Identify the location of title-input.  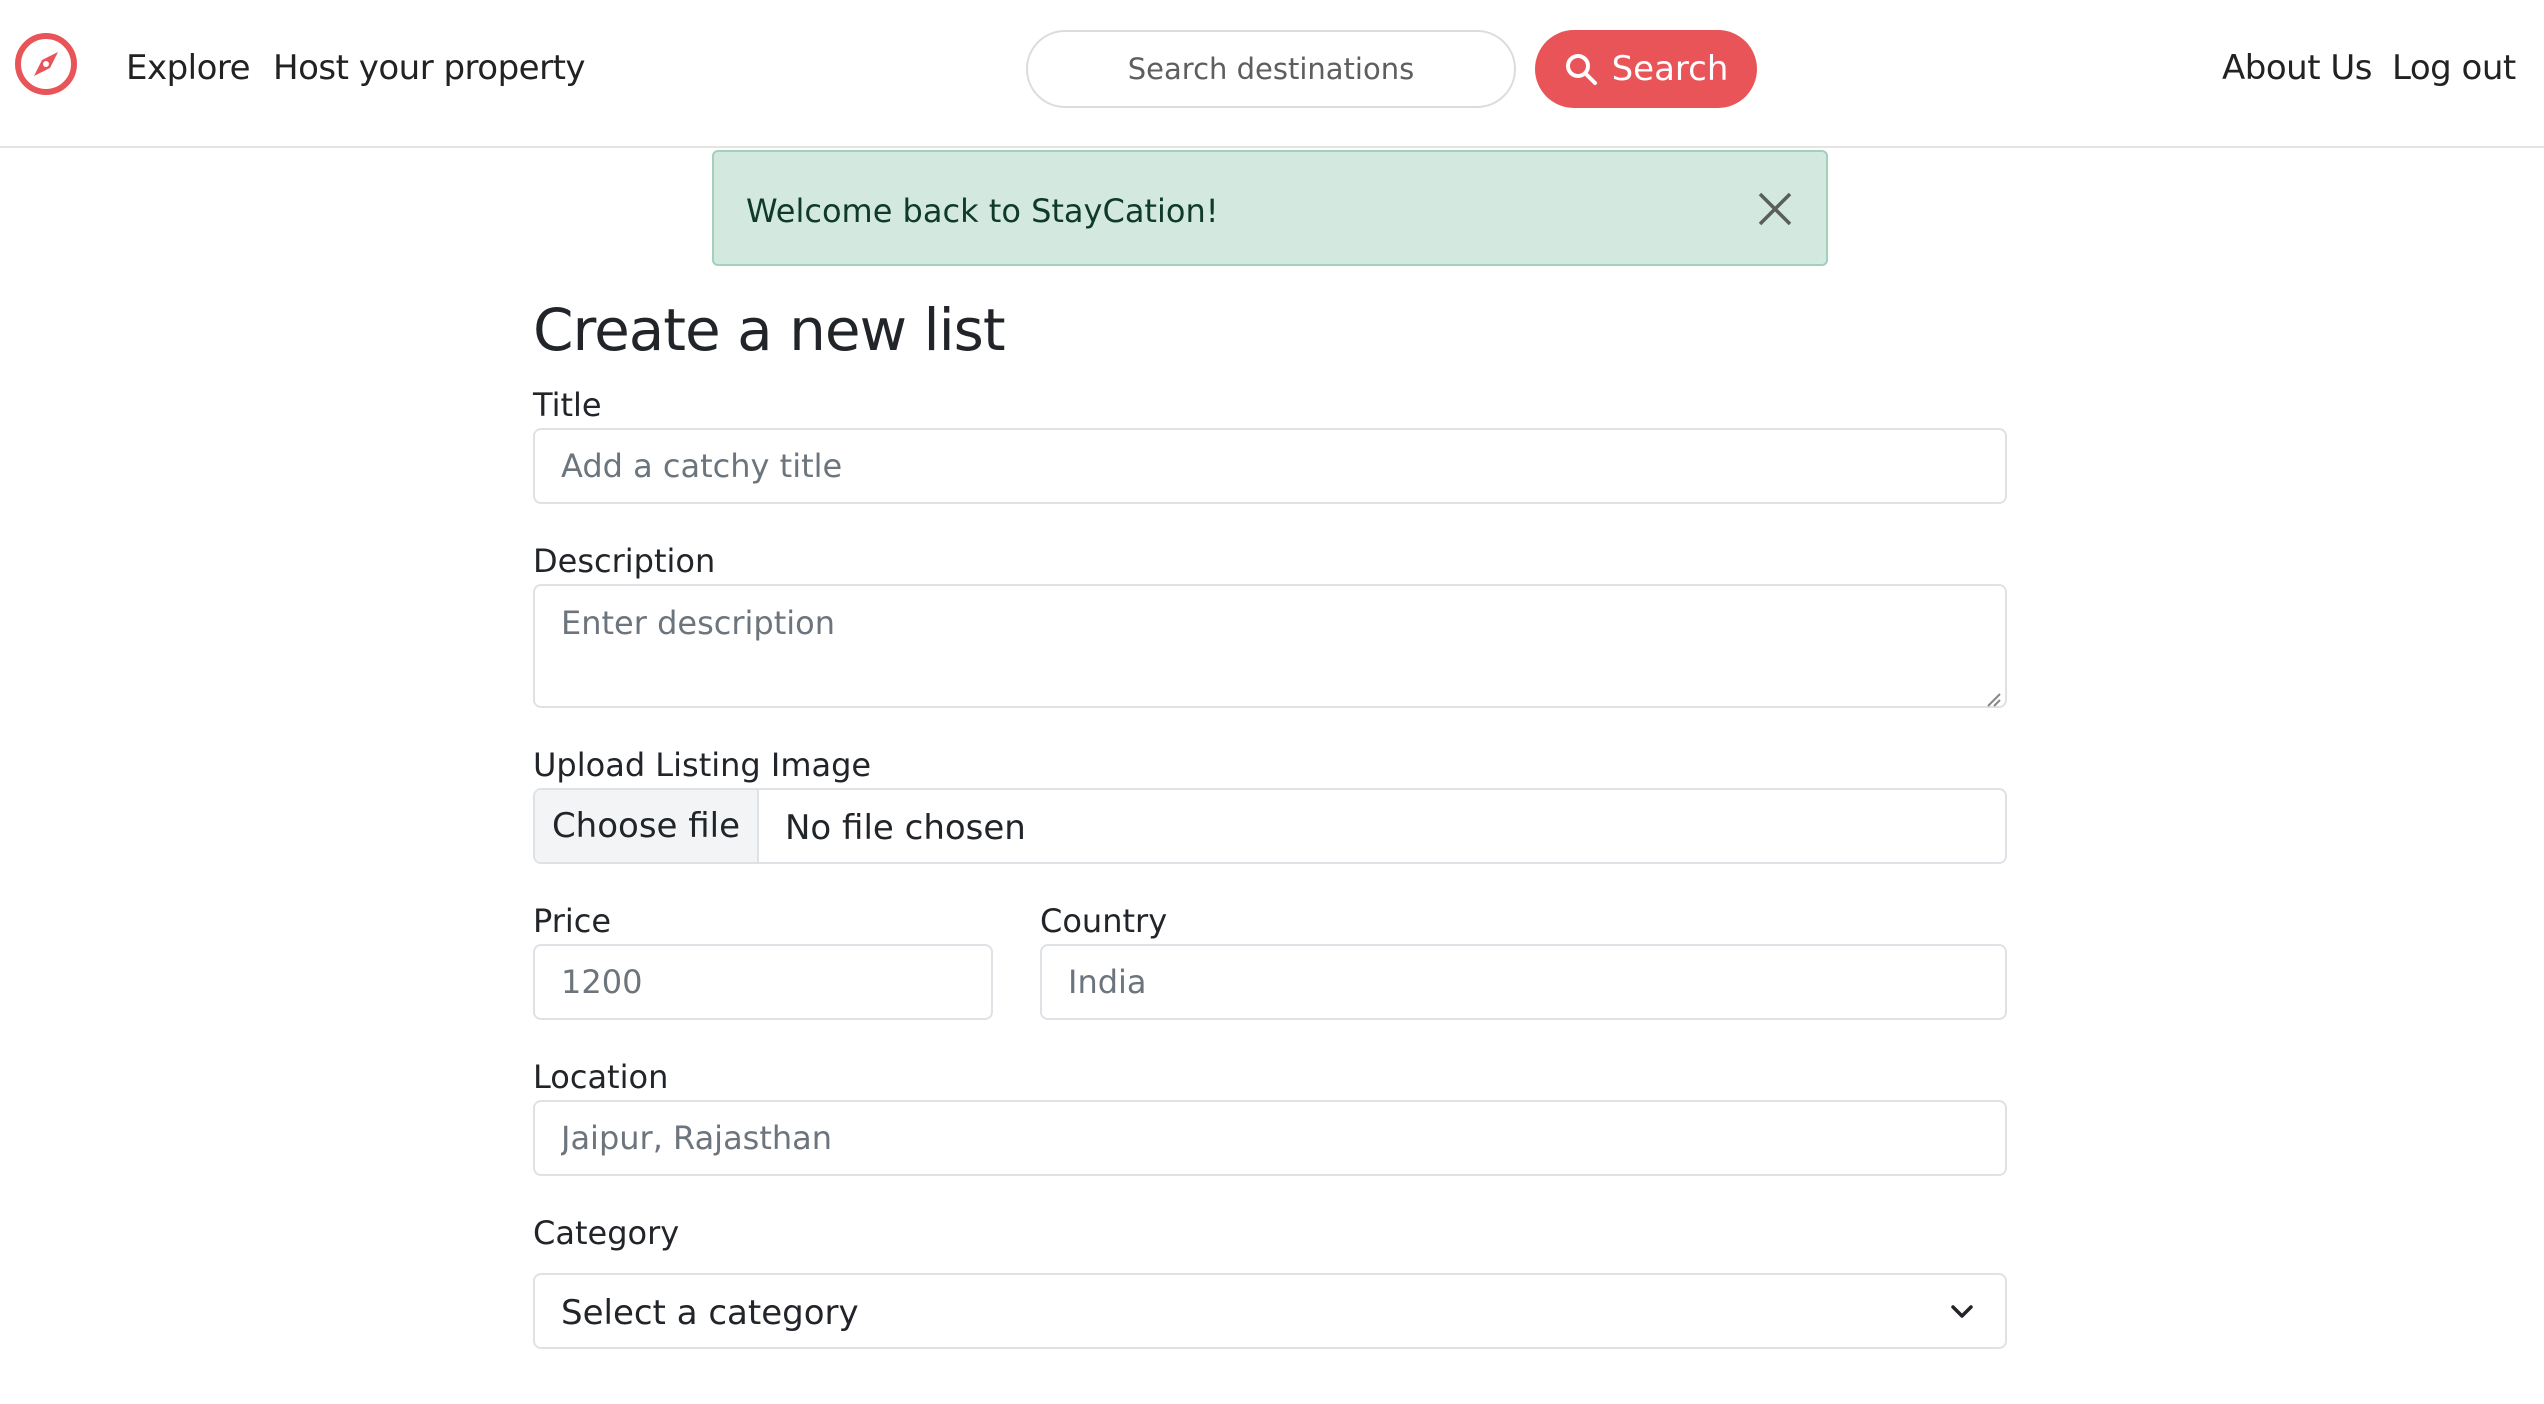
(1270, 466).